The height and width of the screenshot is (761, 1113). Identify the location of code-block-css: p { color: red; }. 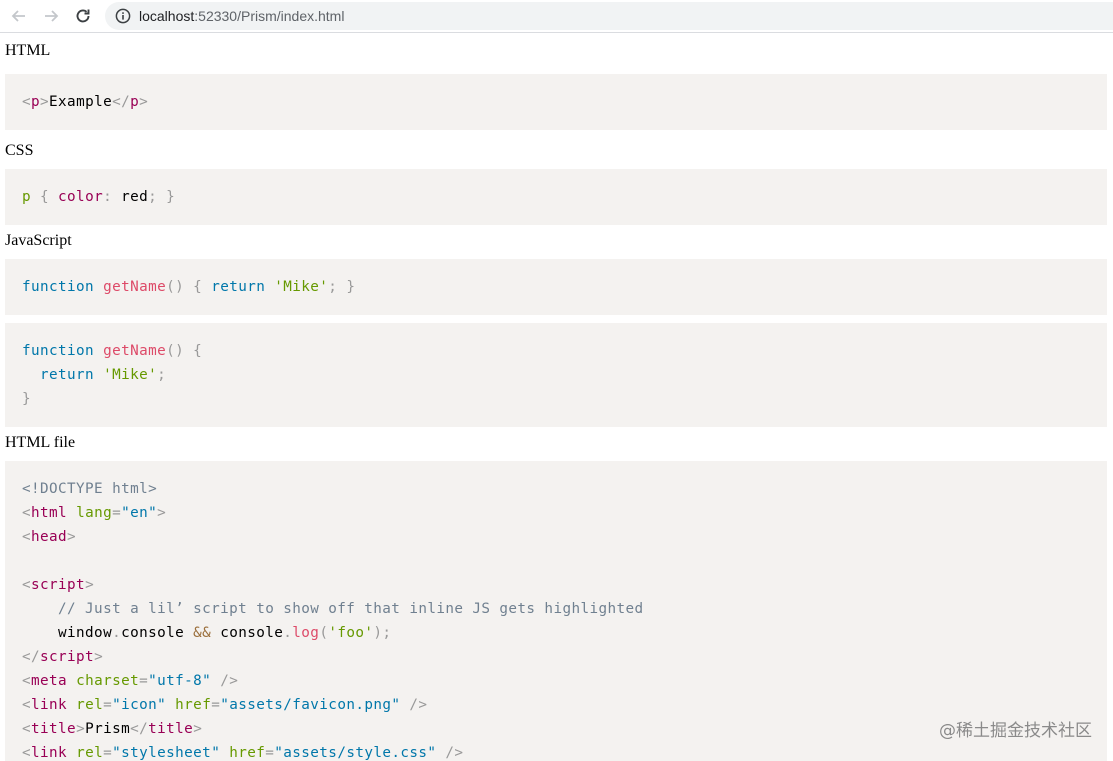
(556, 197).